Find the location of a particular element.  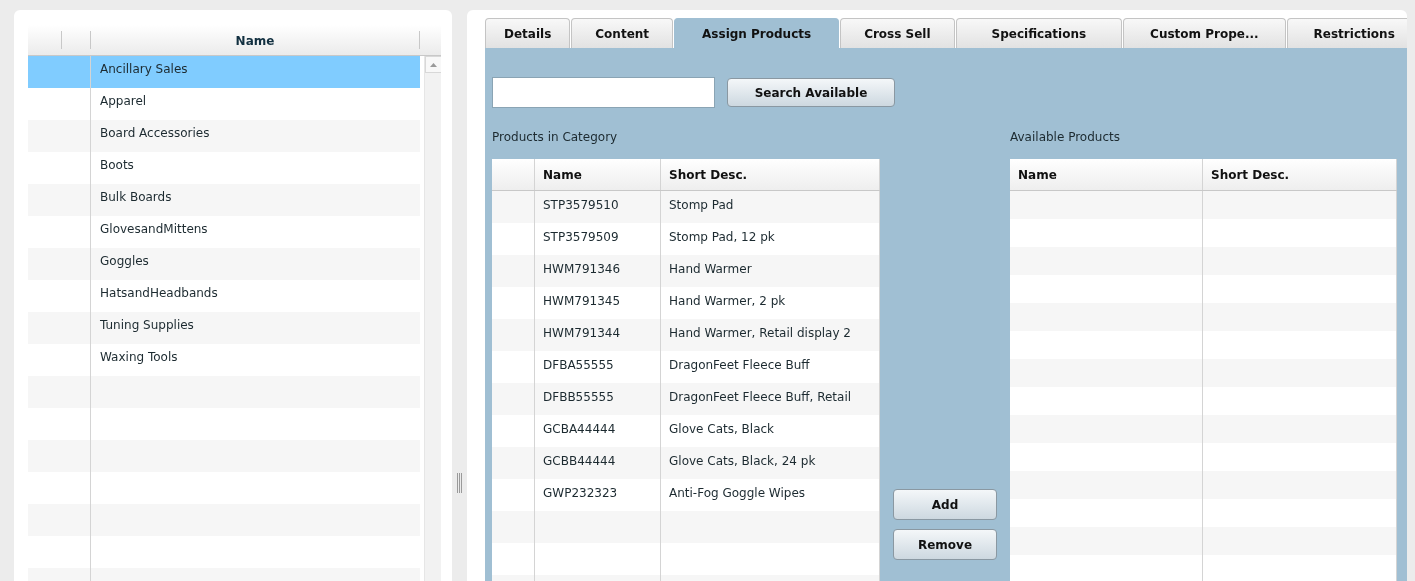

tab: Restrictions is located at coordinates (1346, 33).